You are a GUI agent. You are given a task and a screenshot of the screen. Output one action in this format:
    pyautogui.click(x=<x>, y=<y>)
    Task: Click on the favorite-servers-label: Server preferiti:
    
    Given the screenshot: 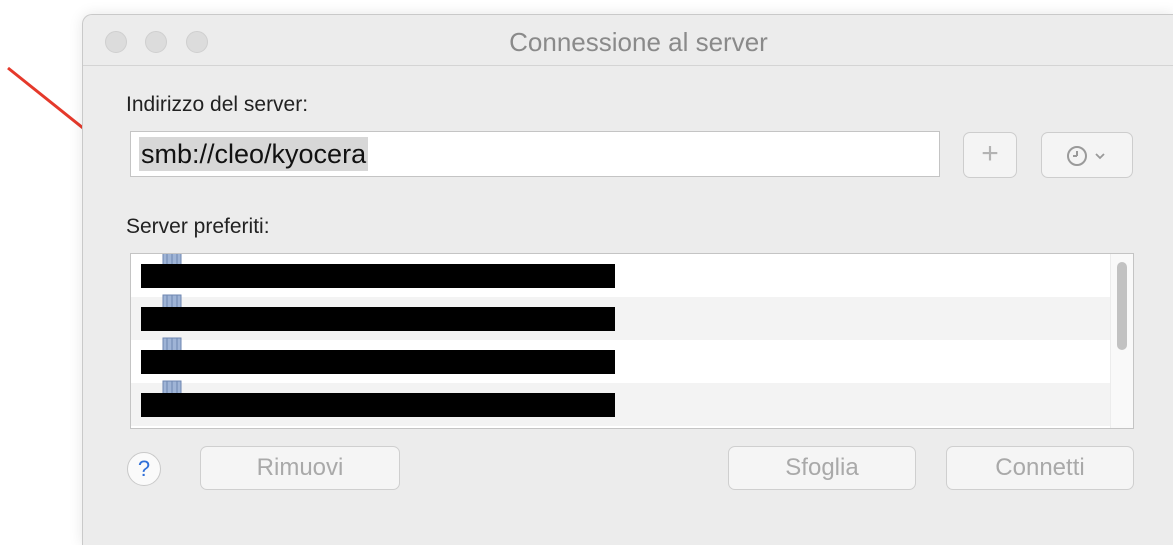 What is the action you would take?
    pyautogui.click(x=198, y=226)
    